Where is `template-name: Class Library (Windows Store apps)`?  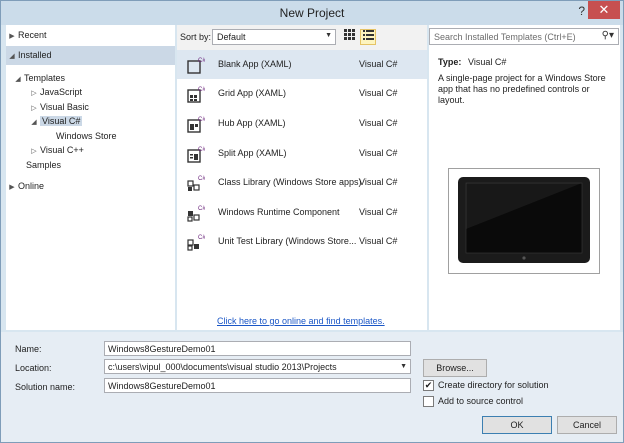 template-name: Class Library (Windows Store apps) is located at coordinates (290, 182).